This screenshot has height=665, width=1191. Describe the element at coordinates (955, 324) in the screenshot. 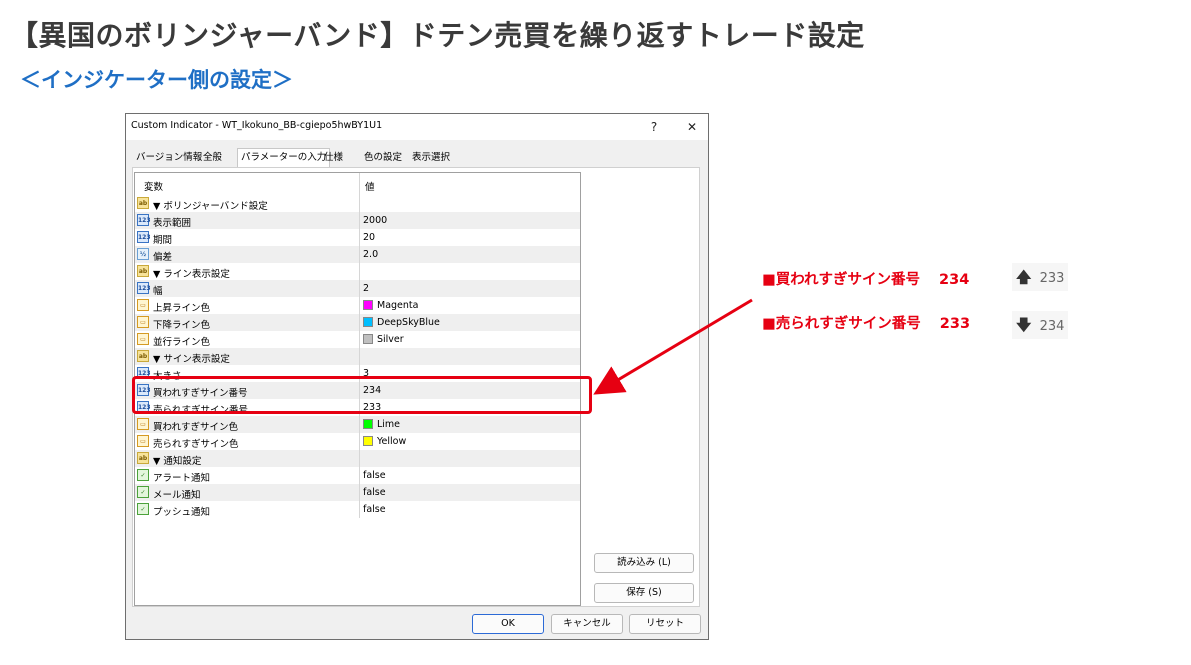

I see `sell-sign-number: 233` at that location.